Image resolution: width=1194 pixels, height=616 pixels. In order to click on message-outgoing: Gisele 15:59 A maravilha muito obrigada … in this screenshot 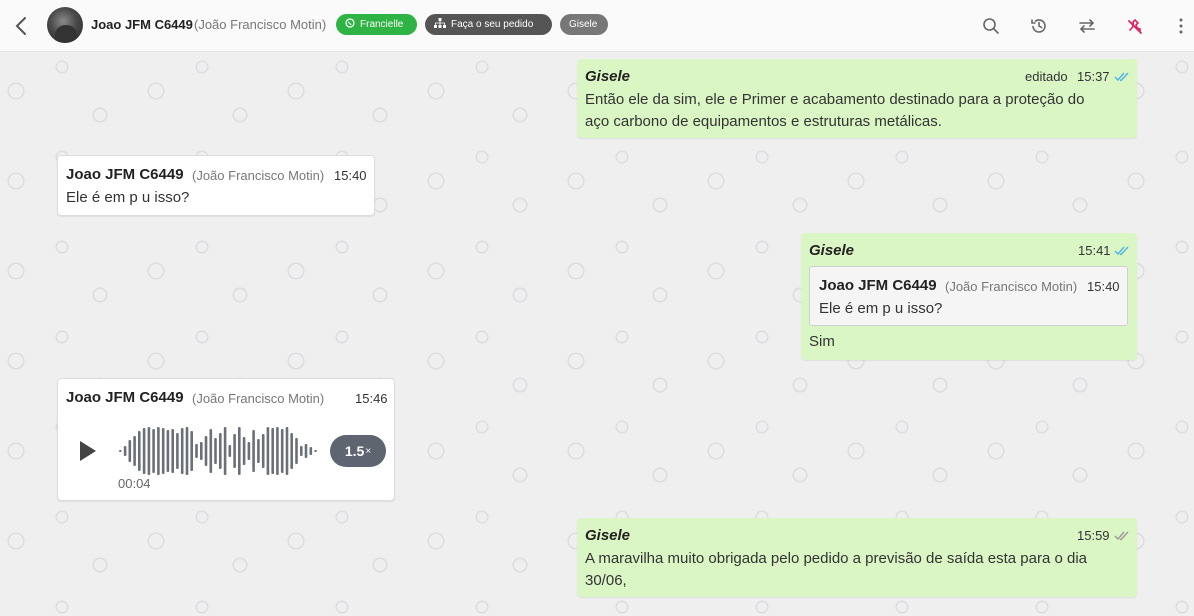, I will do `click(857, 557)`.